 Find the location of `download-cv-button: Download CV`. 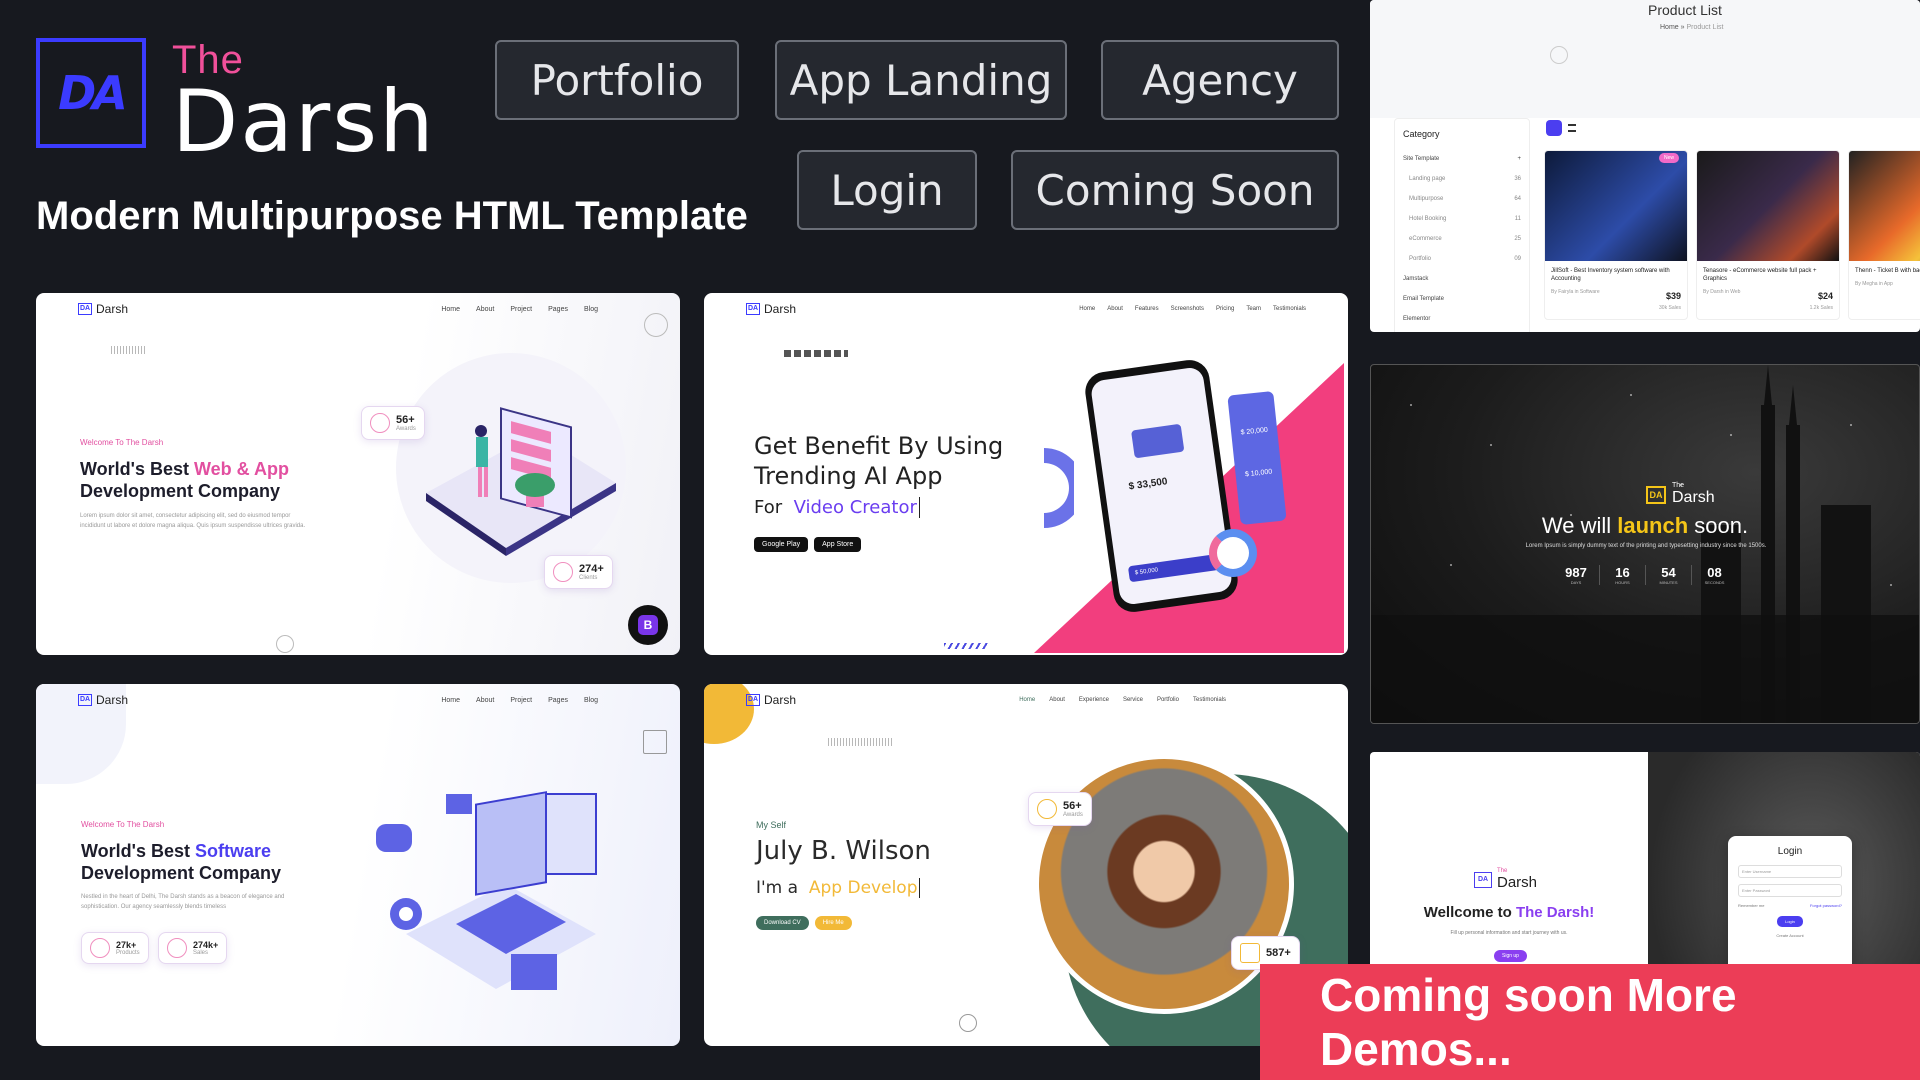

download-cv-button: Download CV is located at coordinates (782, 923).